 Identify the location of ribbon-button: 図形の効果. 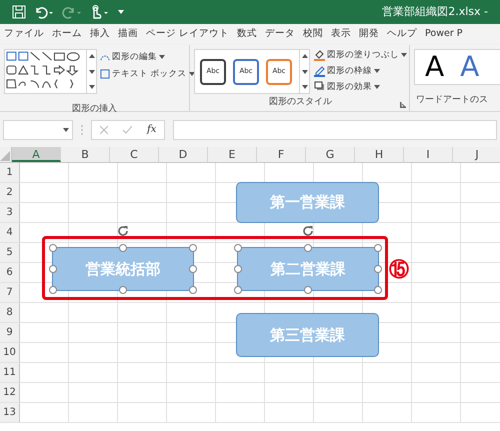
(349, 87).